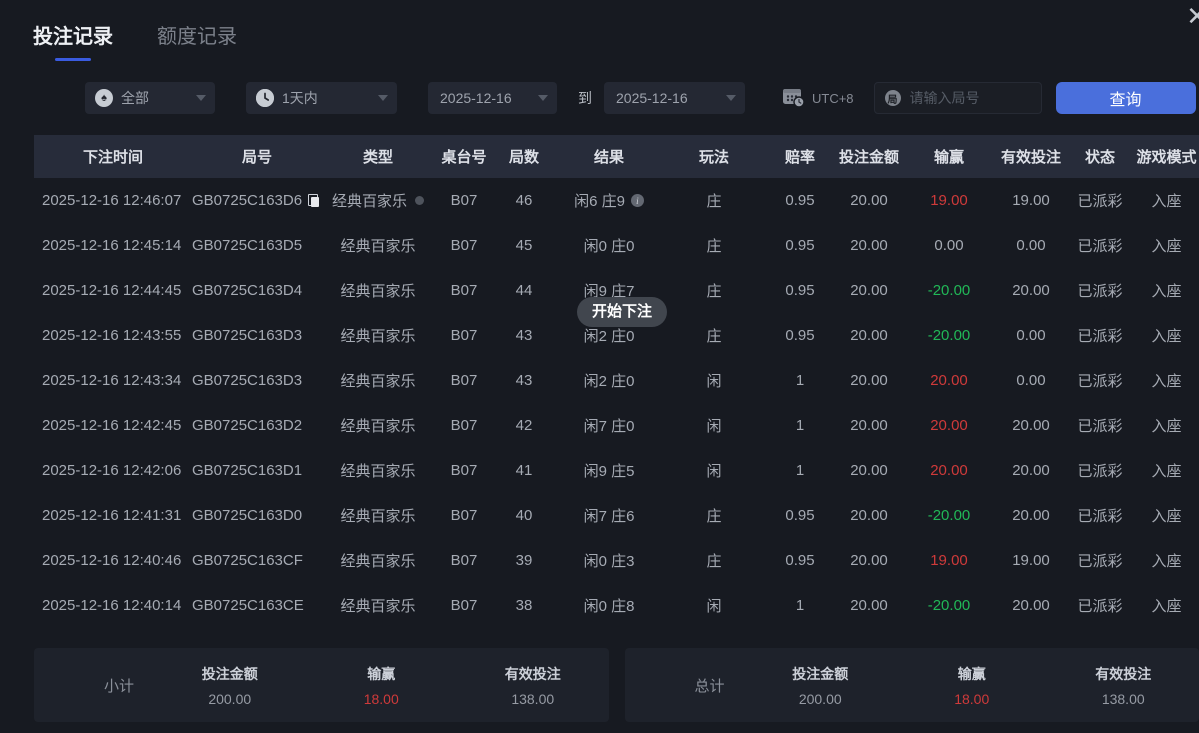 The image size is (1199, 733). Describe the element at coordinates (112, 605) in the screenshot. I see `cell-bet-time: 2025-12-16 12:40:14` at that location.